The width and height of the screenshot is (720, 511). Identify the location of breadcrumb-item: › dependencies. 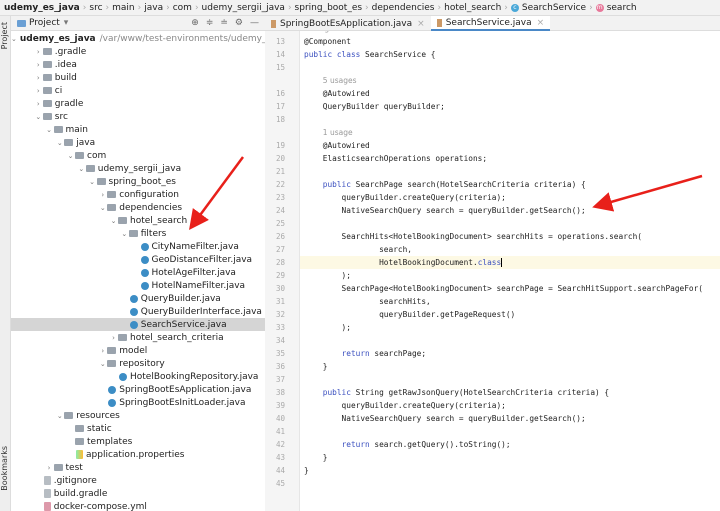
(398, 8).